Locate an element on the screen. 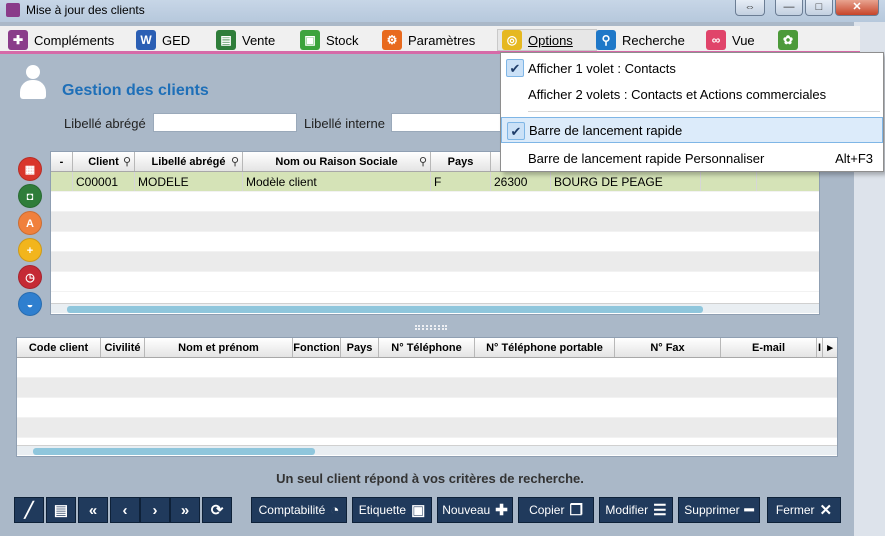  libelle-abrege-input is located at coordinates (225, 122).